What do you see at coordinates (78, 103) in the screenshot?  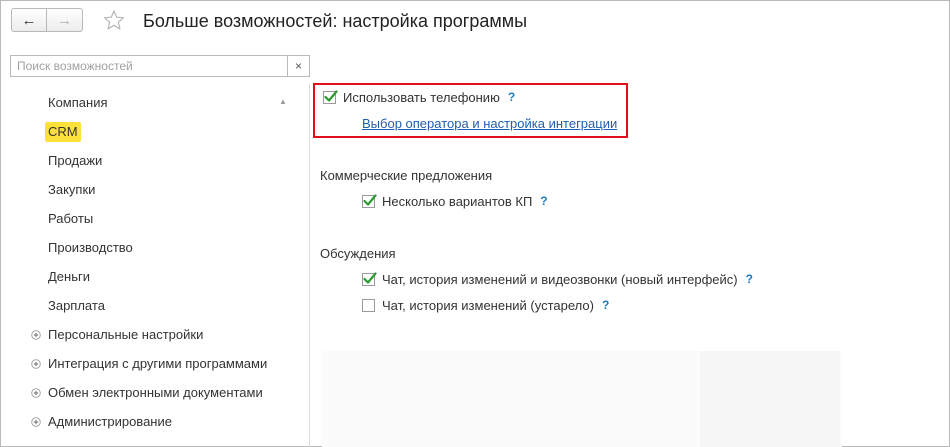 I see `sidebar-item-company: Компания` at bounding box center [78, 103].